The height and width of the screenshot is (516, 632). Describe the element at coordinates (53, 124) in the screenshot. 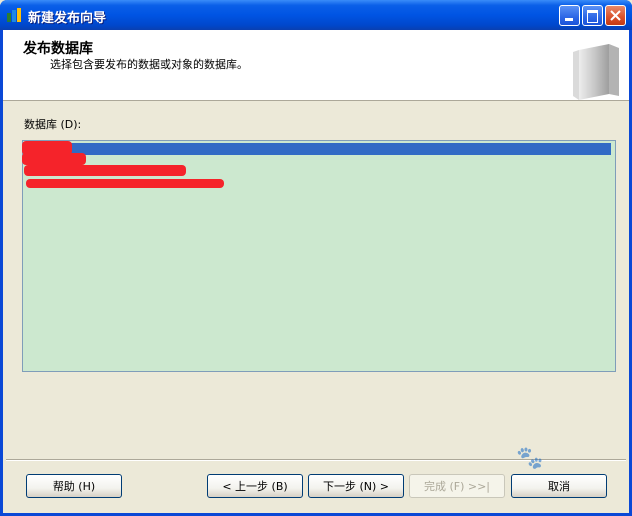

I see `databases-label: 数据库 (D):` at that location.